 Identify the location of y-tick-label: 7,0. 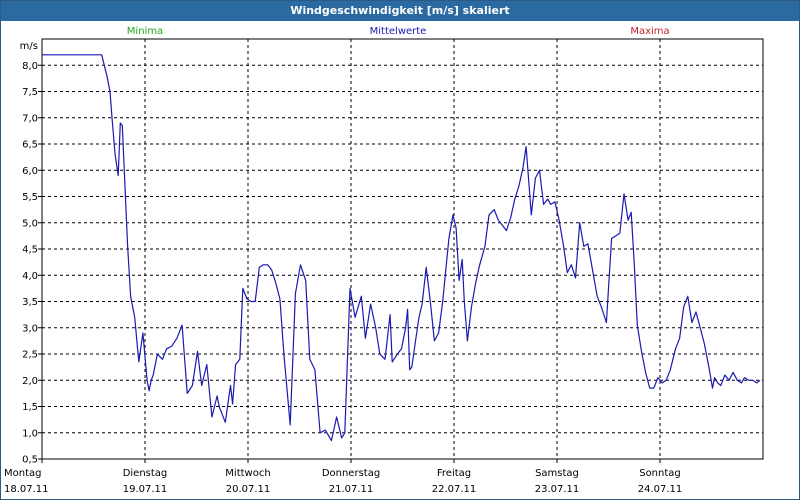
(30, 118).